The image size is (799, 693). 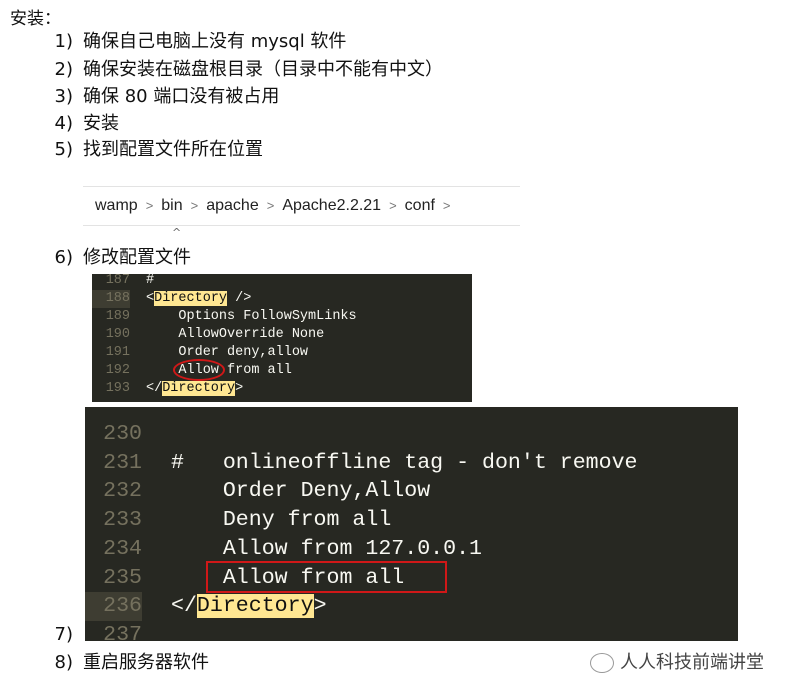 I want to click on watermark: 人人科技前端讲堂, so click(x=677, y=661).